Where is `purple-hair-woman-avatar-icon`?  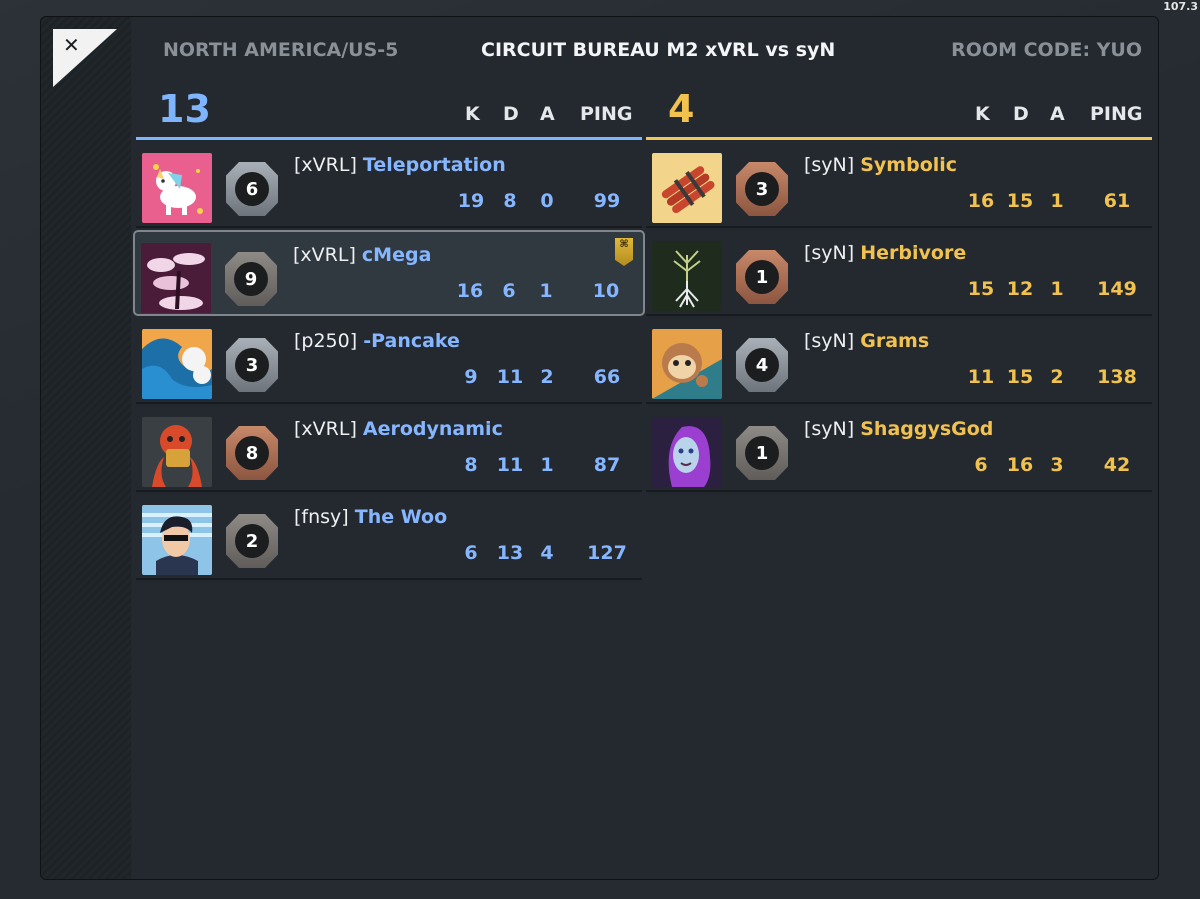
purple-hair-woman-avatar-icon is located at coordinates (687, 452).